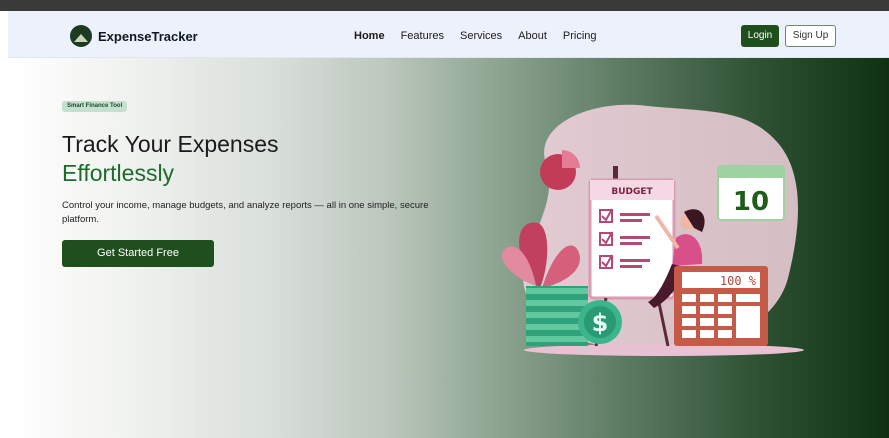 The image size is (889, 438). I want to click on signup-button: Sign Up, so click(810, 36).